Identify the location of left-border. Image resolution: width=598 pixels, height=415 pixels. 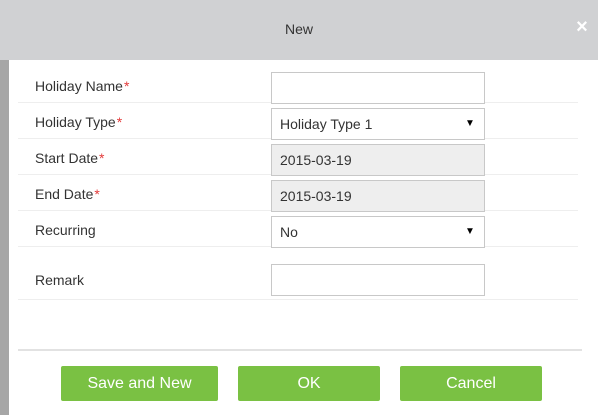
(4, 237).